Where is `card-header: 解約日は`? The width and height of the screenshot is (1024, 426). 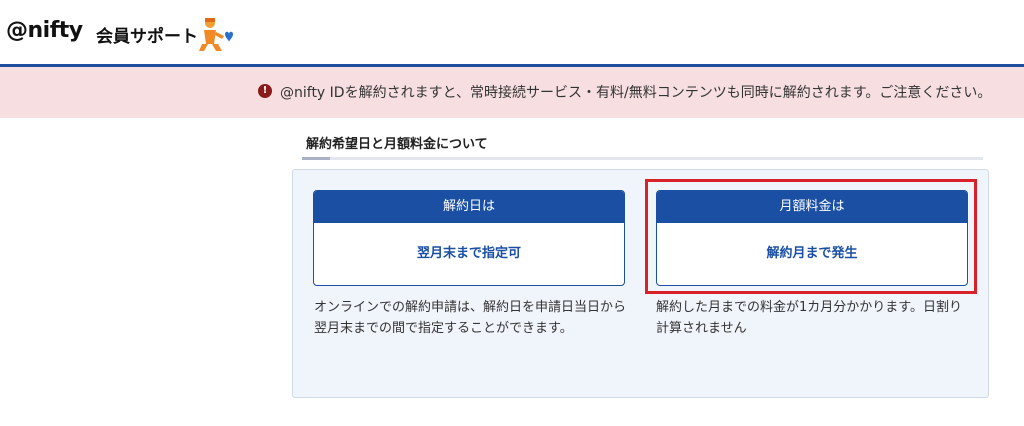 card-header: 解約日は is located at coordinates (469, 207).